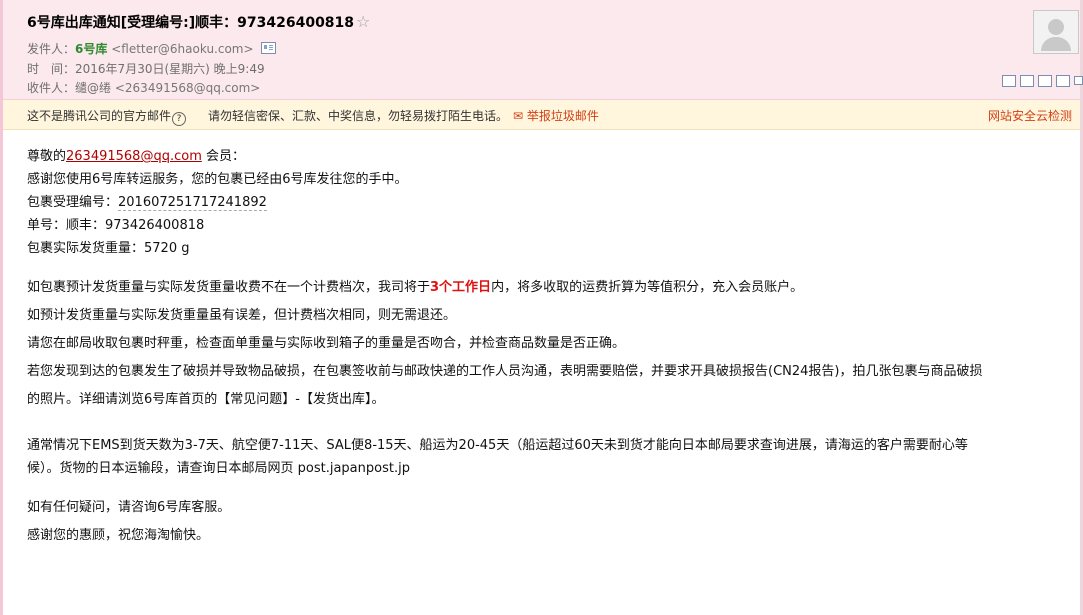 This screenshot has width=1083, height=615. I want to click on time-row: 时 间：2016年7月30日(星期六) 晚上9:49, so click(146, 68).